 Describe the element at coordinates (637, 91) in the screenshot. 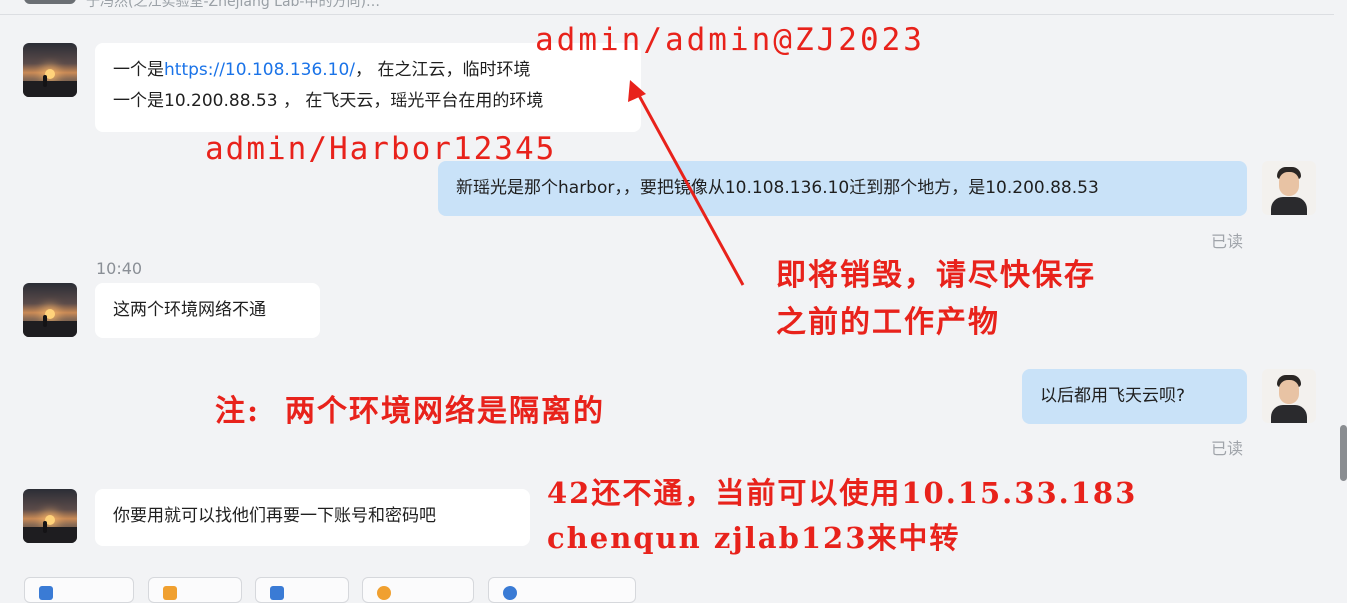

I see `arrow-head` at that location.